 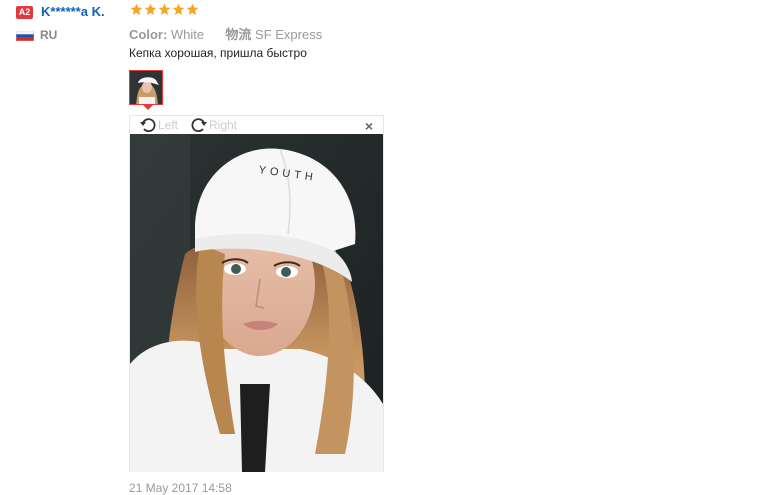 What do you see at coordinates (25, 36) in the screenshot?
I see `russia-flag-icon` at bounding box center [25, 36].